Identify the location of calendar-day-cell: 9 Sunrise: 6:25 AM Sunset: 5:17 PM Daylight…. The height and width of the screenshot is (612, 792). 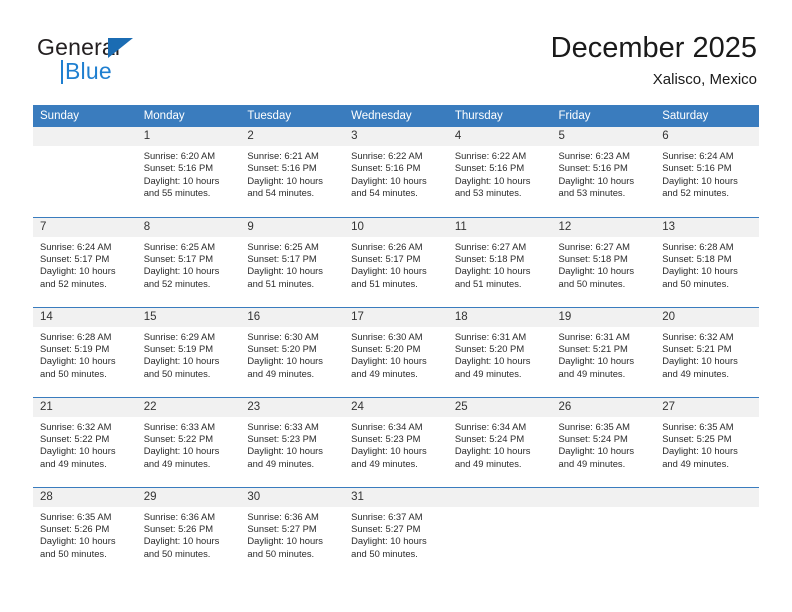
(292, 262).